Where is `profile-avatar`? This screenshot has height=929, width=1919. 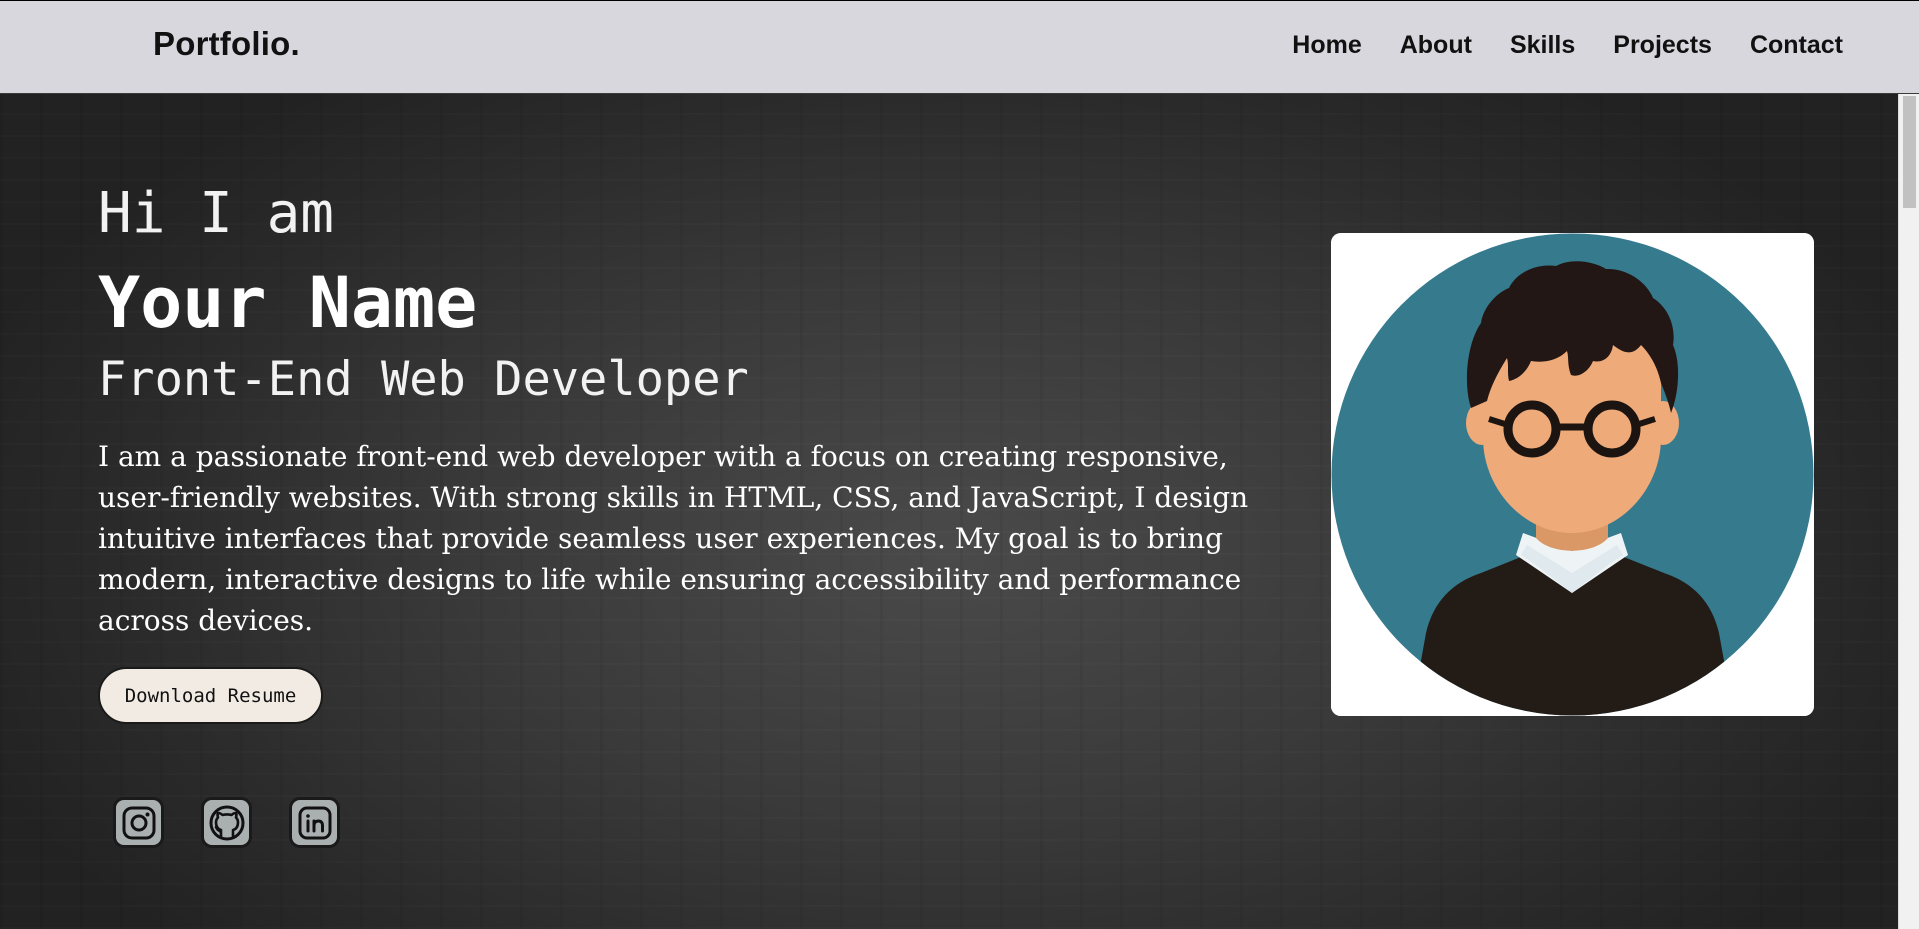 profile-avatar is located at coordinates (1572, 474).